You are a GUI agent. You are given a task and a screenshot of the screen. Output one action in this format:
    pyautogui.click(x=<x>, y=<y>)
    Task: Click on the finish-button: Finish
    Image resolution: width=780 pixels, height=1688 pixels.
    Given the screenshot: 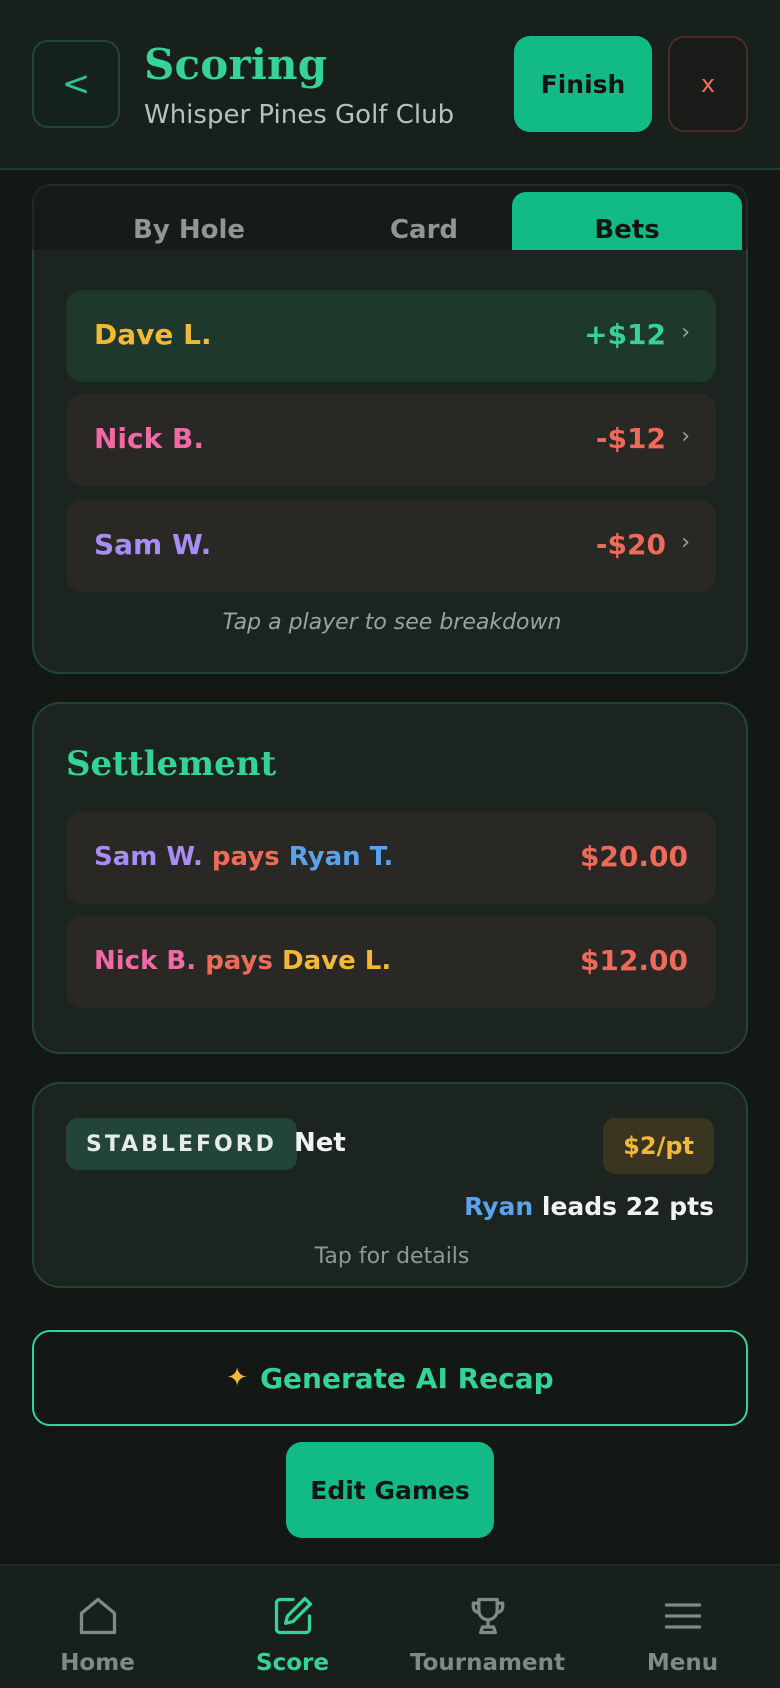 What is the action you would take?
    pyautogui.click(x=583, y=84)
    